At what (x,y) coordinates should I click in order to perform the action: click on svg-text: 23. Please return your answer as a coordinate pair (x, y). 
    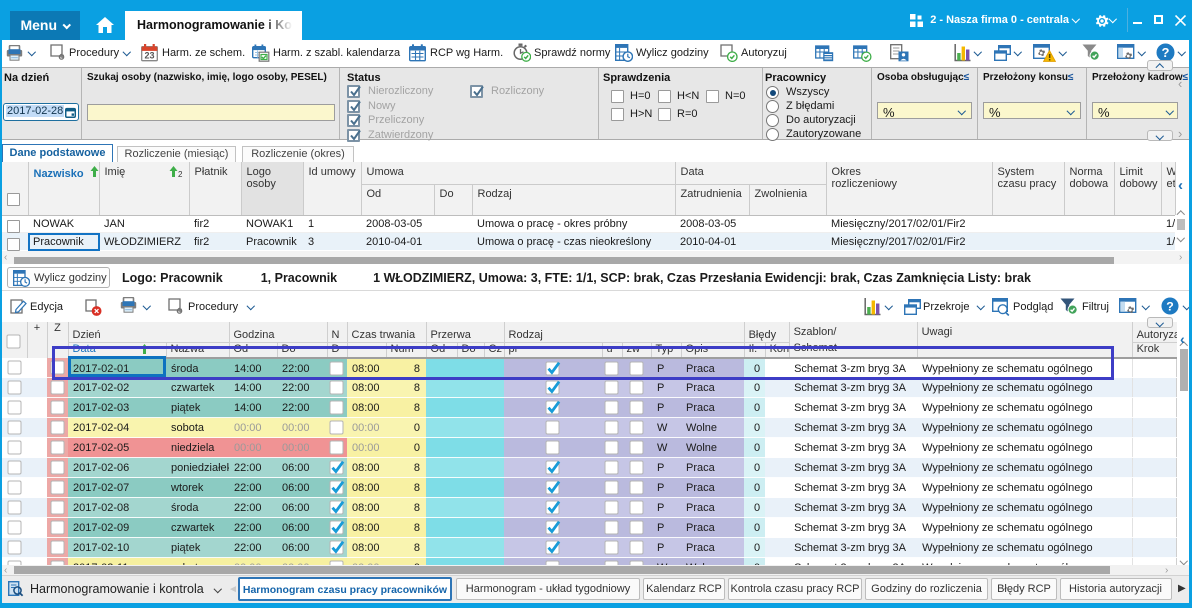
    Looking at the image, I should click on (149, 56).